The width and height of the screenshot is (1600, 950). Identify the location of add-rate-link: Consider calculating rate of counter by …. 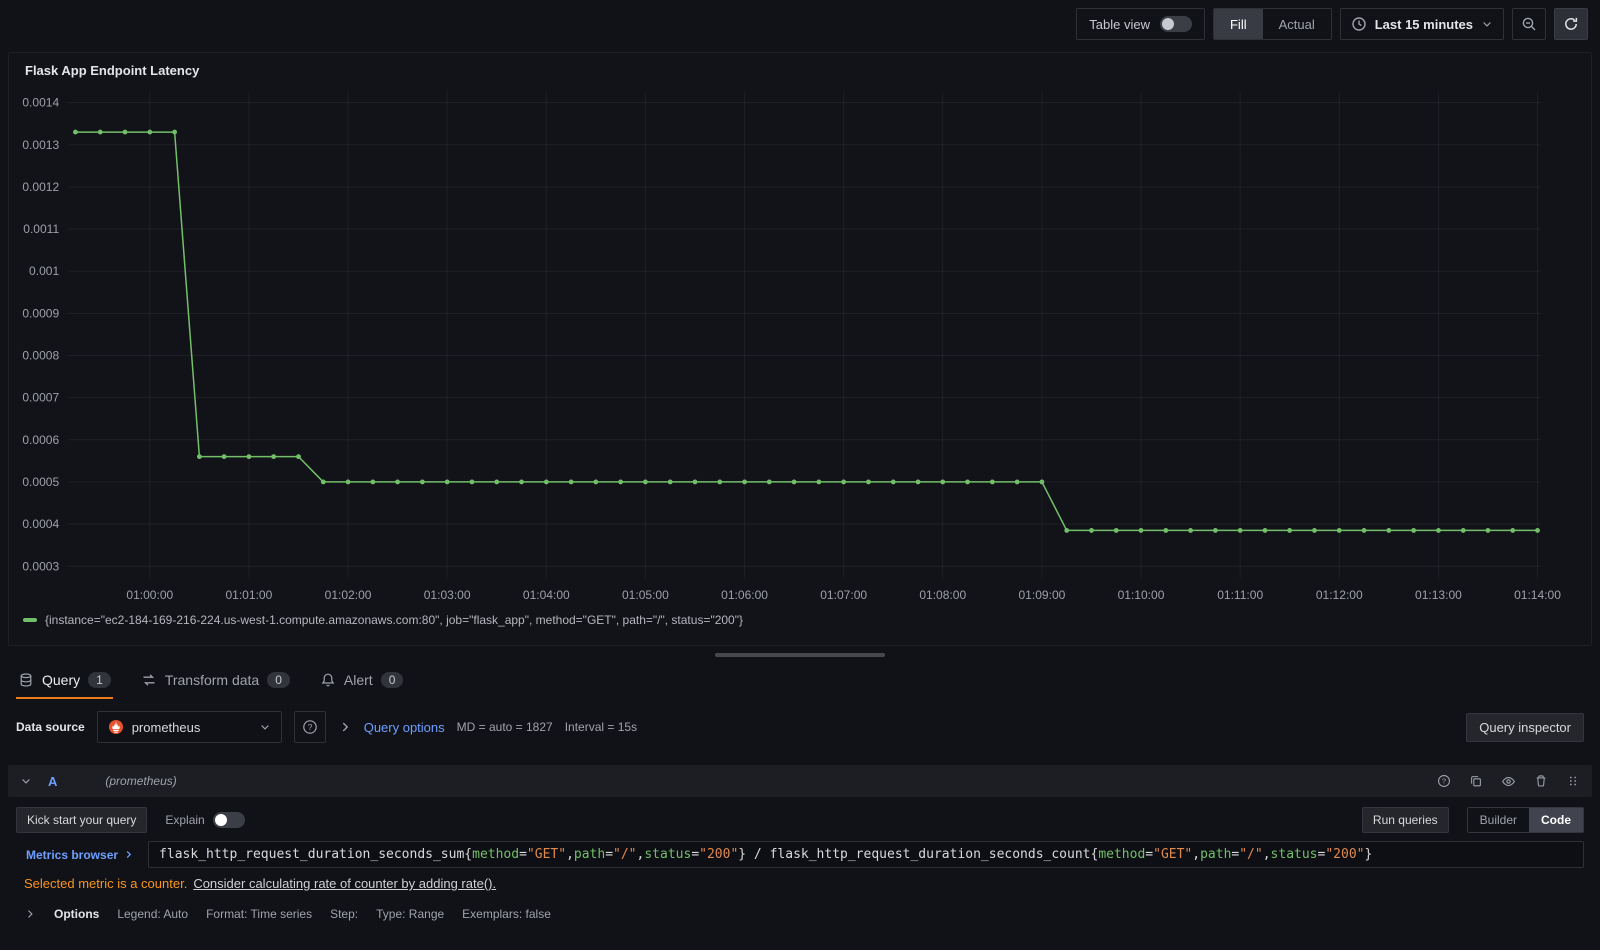
(344, 883).